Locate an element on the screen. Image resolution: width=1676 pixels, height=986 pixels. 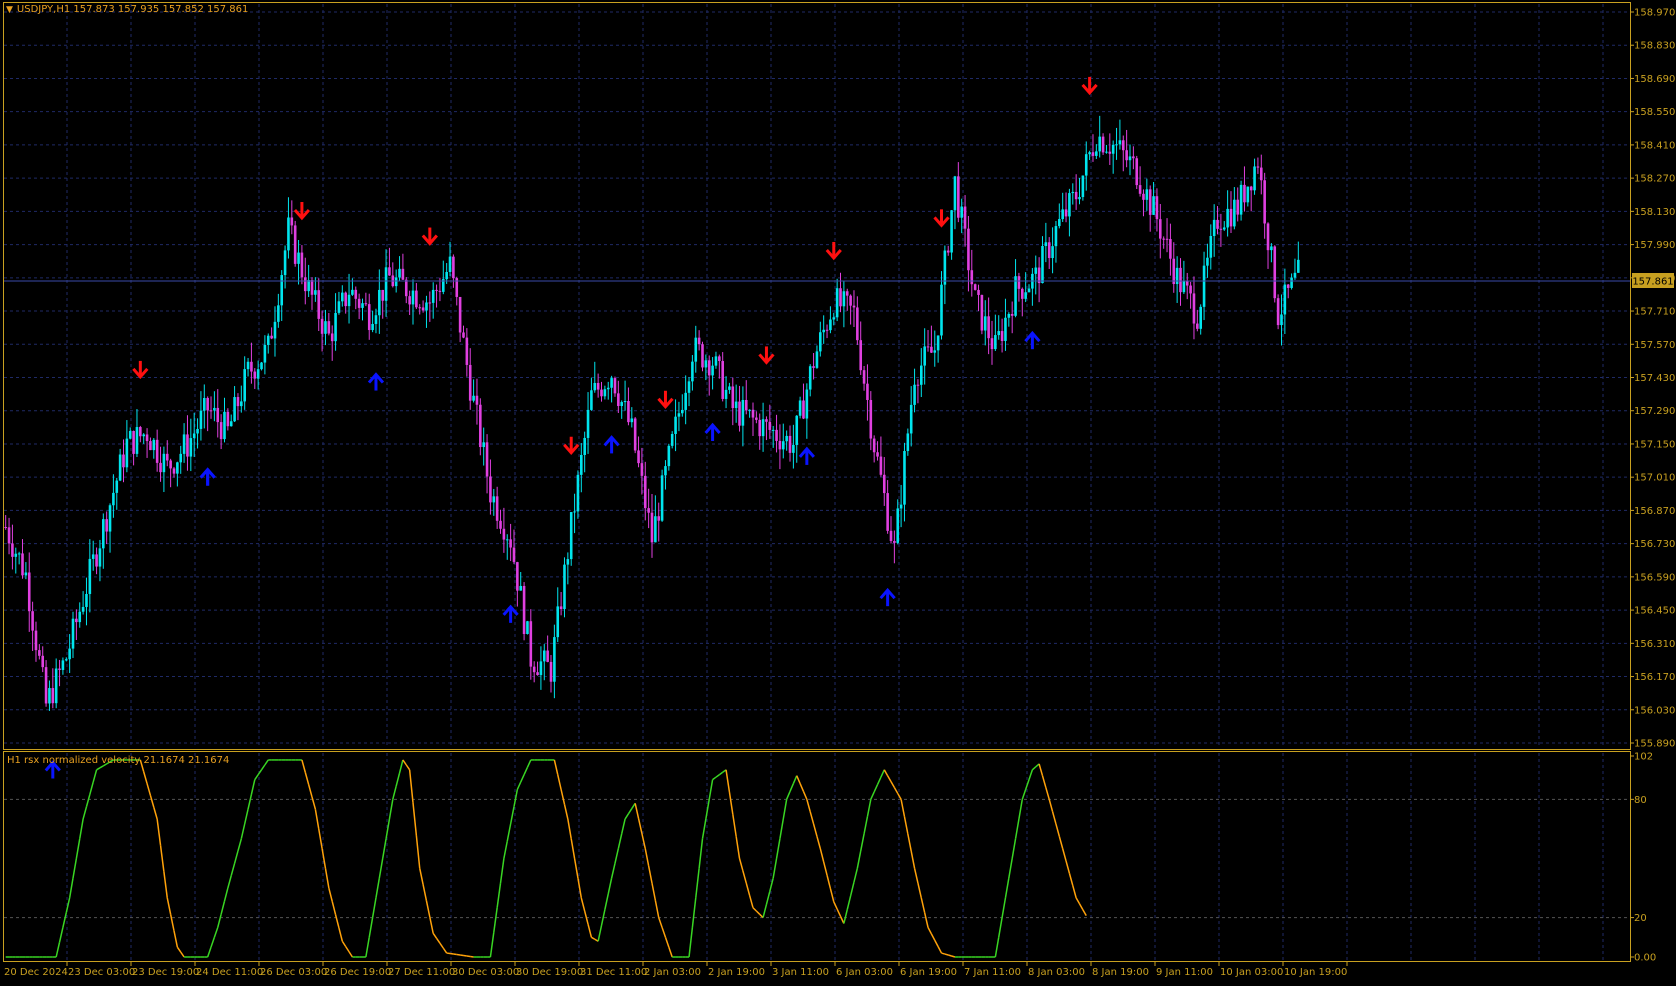
price-tick-label: 158.410 is located at coordinates (1654, 145).